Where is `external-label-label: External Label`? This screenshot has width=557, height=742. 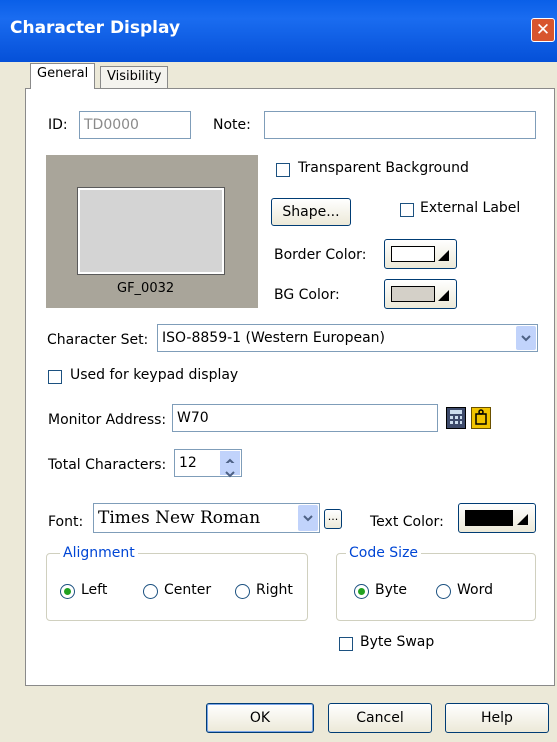
external-label-label: External Label is located at coordinates (470, 208).